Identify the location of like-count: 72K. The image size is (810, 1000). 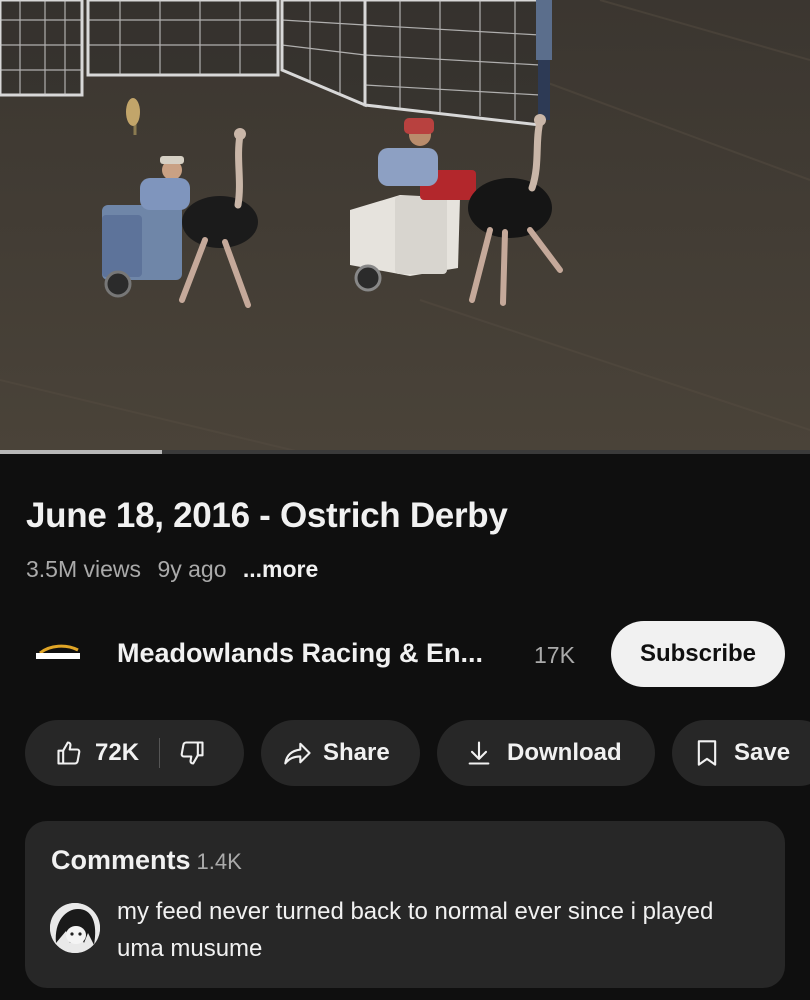
(117, 753).